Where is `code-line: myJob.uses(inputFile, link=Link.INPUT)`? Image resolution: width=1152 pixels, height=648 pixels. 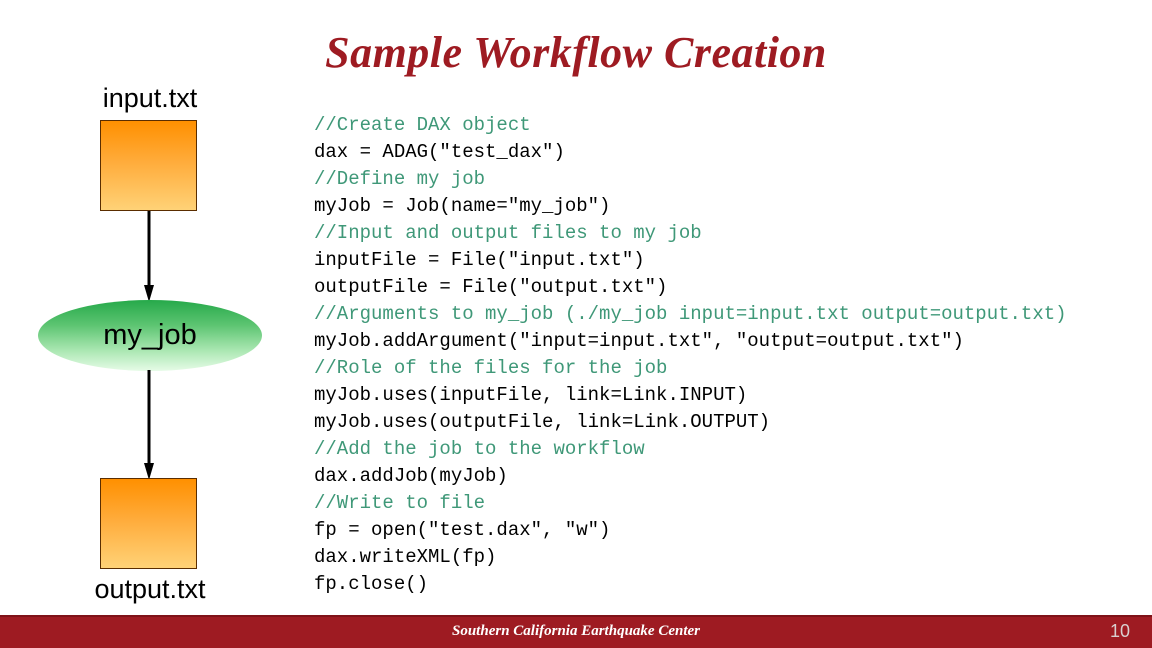 code-line: myJob.uses(inputFile, link=Link.INPUT) is located at coordinates (531, 395).